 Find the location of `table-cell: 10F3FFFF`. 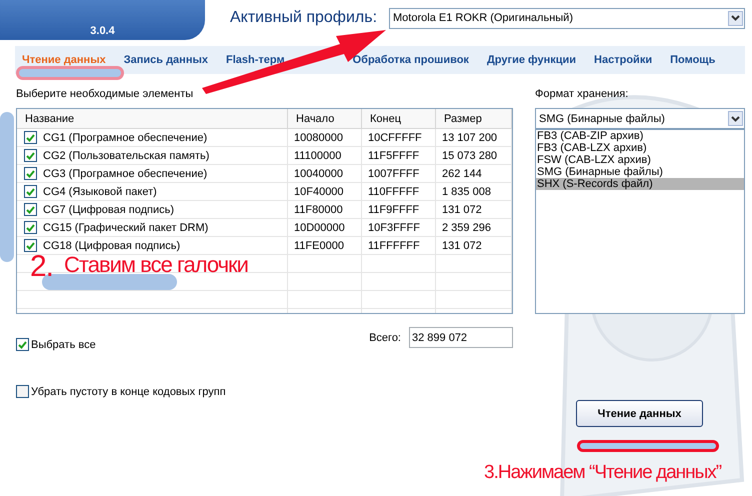

table-cell: 10F3FFFF is located at coordinates (399, 227).